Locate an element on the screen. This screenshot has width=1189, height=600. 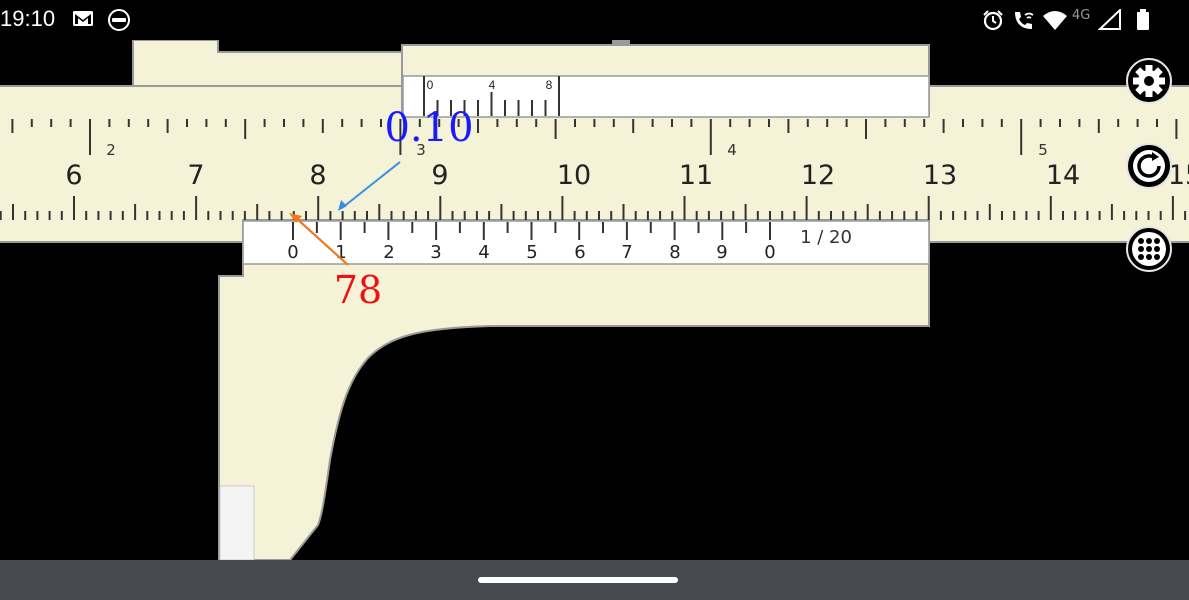
cm-label: 6 is located at coordinates (73, 175).